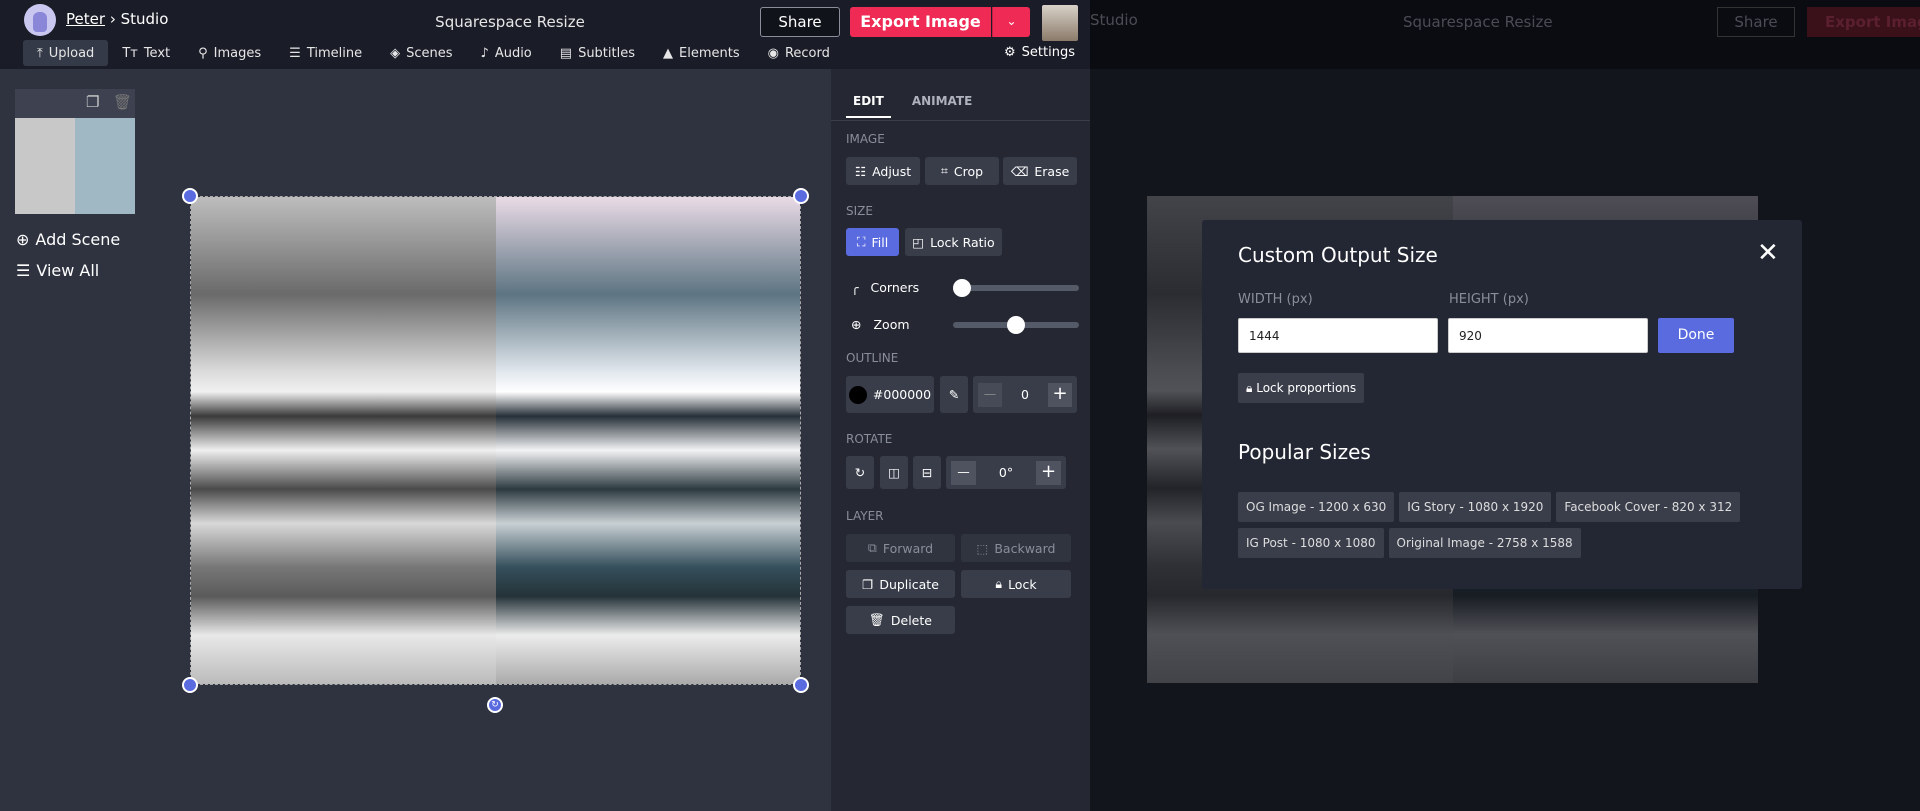  Describe the element at coordinates (883, 171) in the screenshot. I see `adjust-button: ☷ Adjust` at that location.